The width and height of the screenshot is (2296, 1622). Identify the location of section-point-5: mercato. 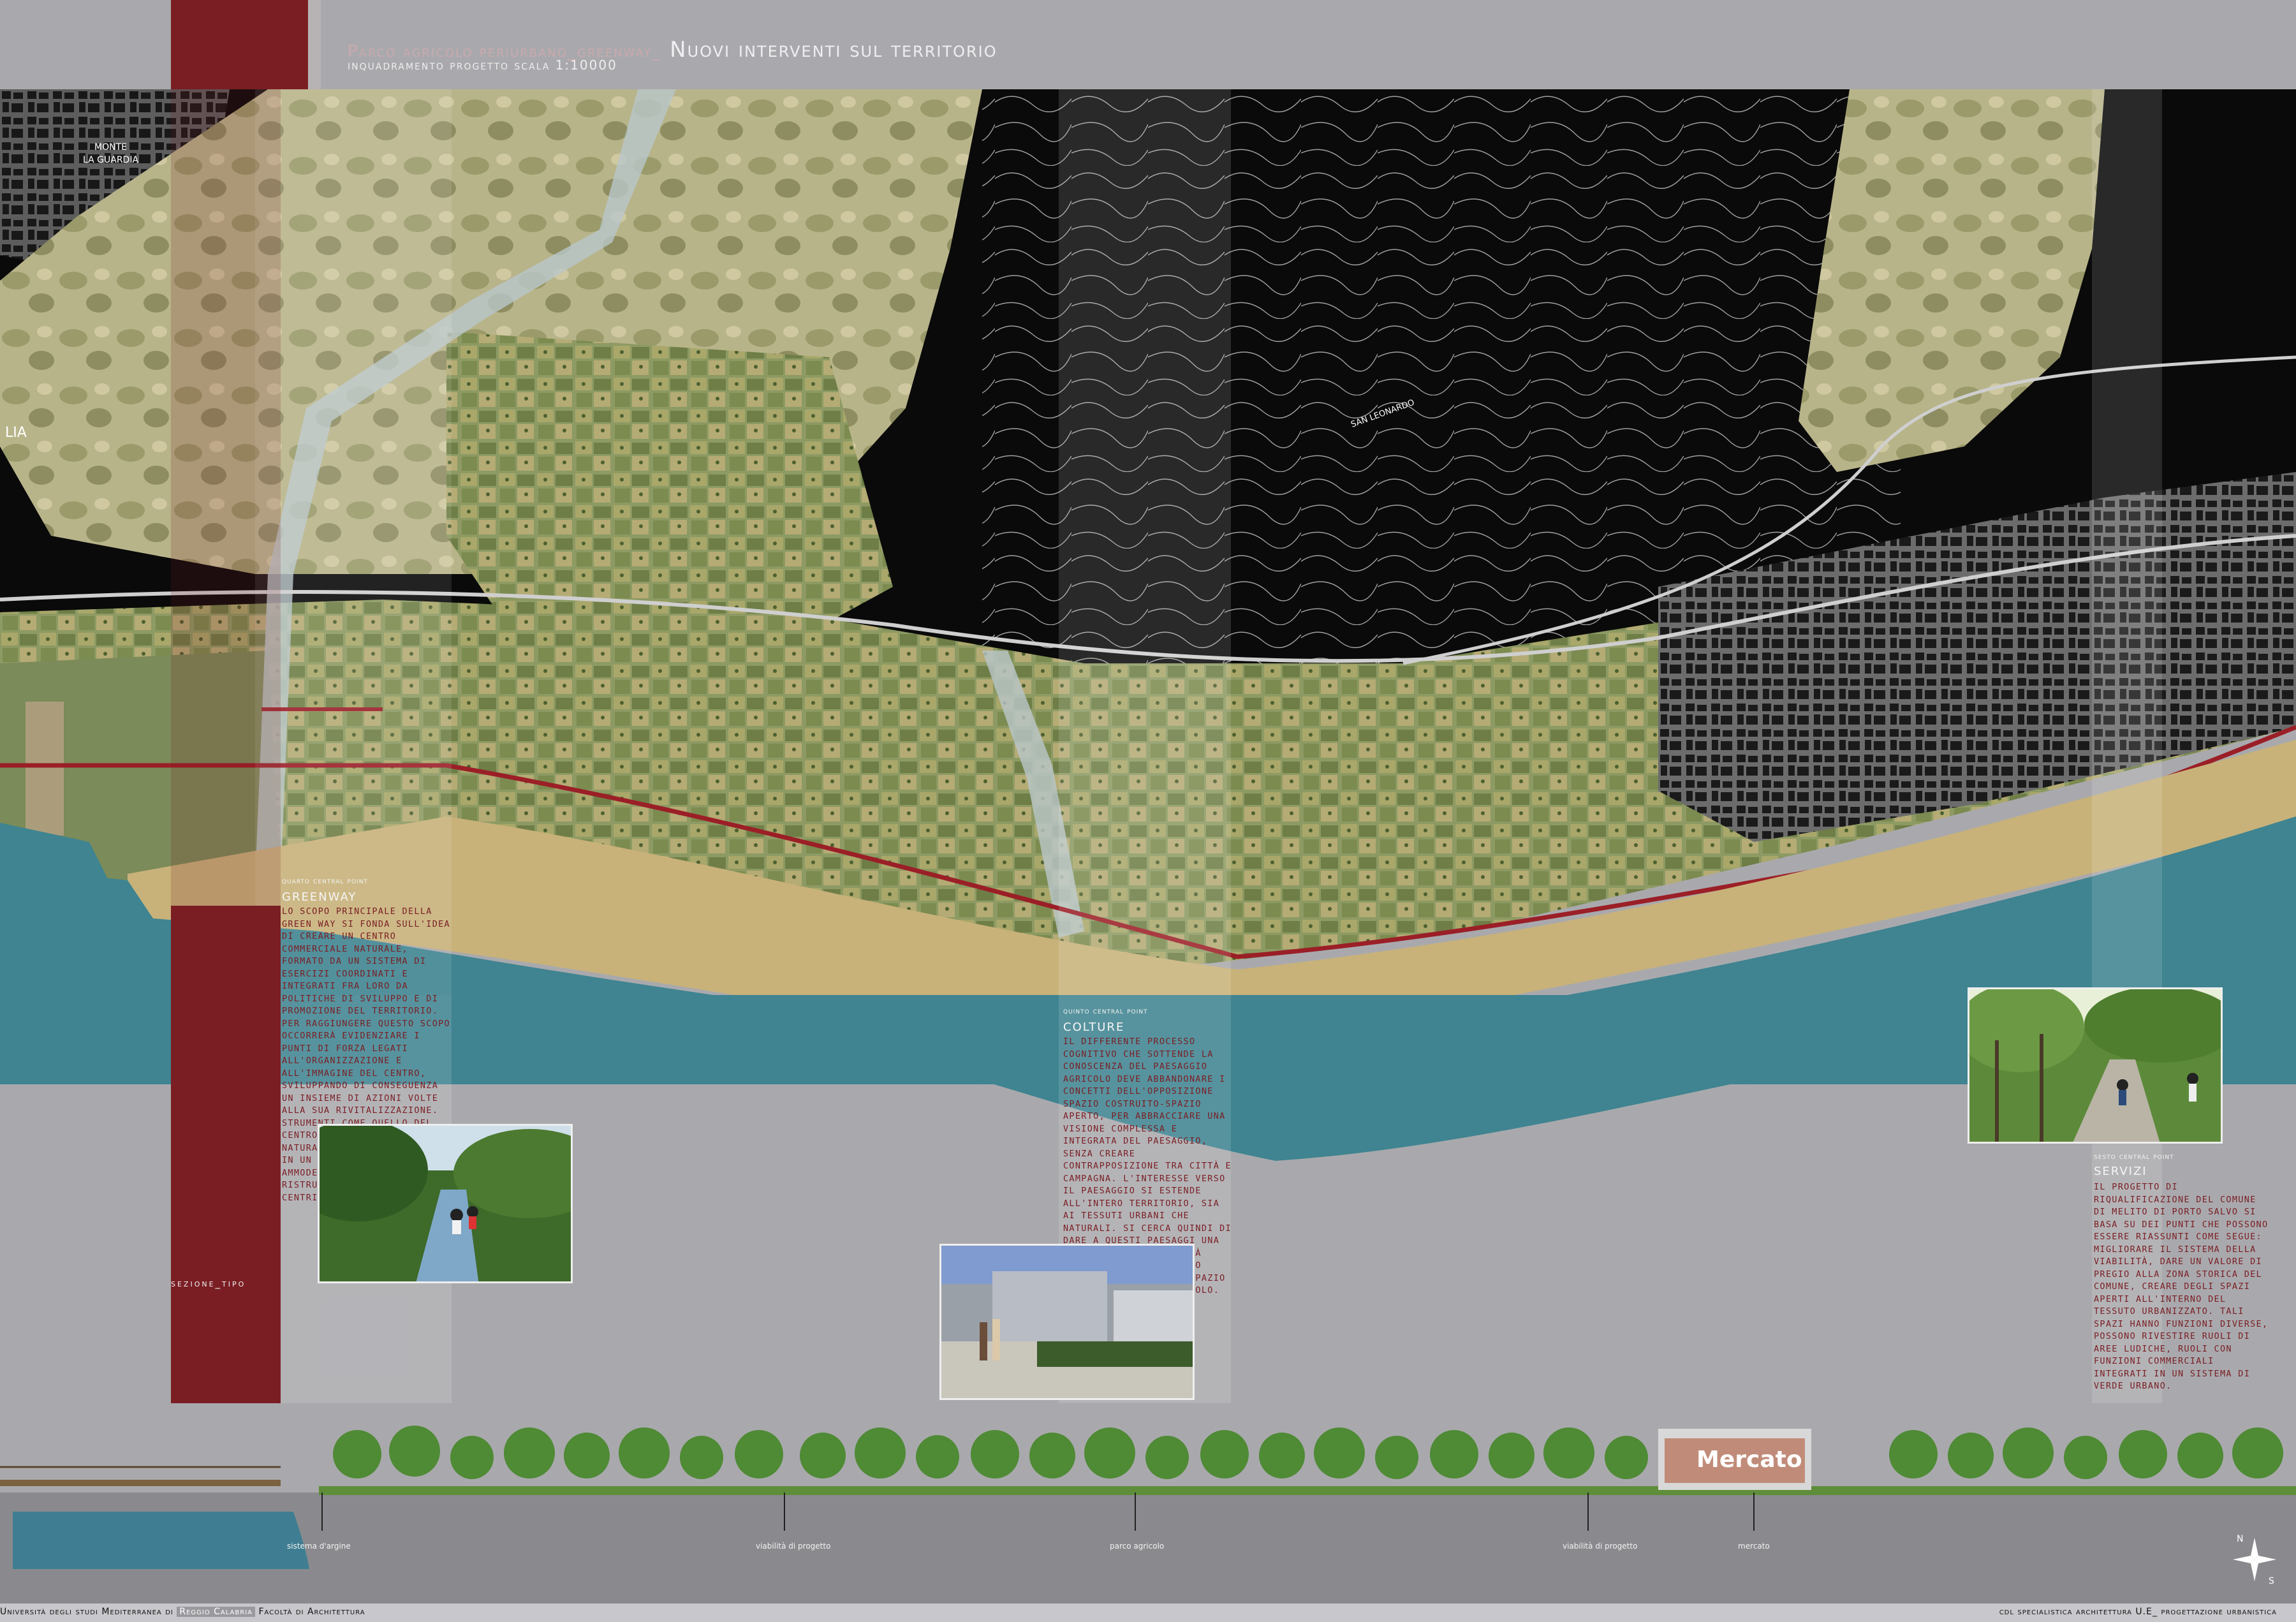
(1754, 1547).